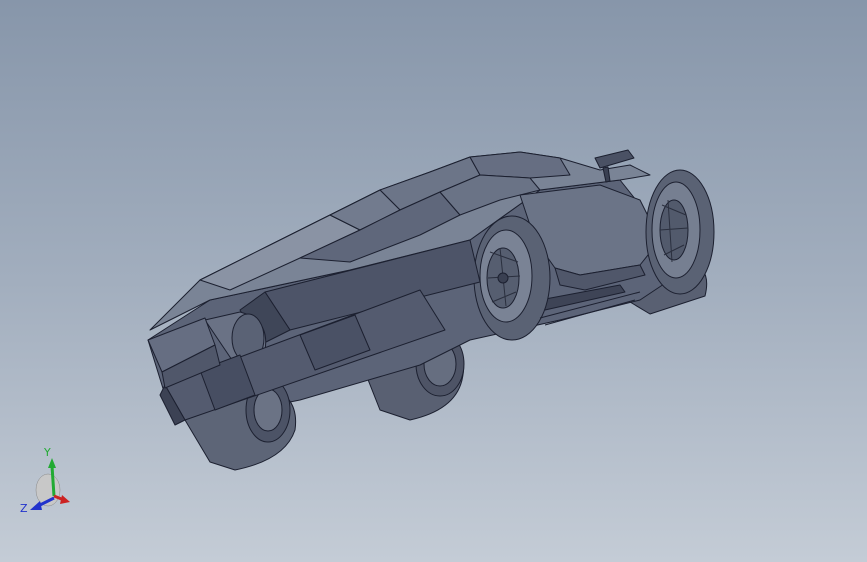  I want to click on y-axis-label: Y, so click(47, 452).